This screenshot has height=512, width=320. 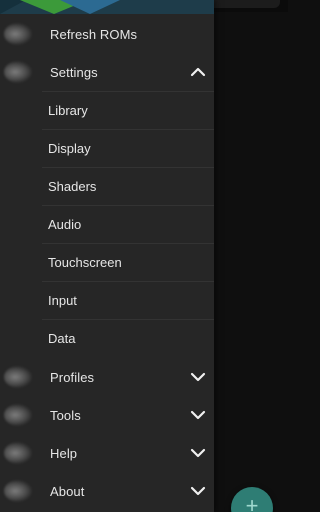 What do you see at coordinates (18, 415) in the screenshot?
I see `tools-icon` at bounding box center [18, 415].